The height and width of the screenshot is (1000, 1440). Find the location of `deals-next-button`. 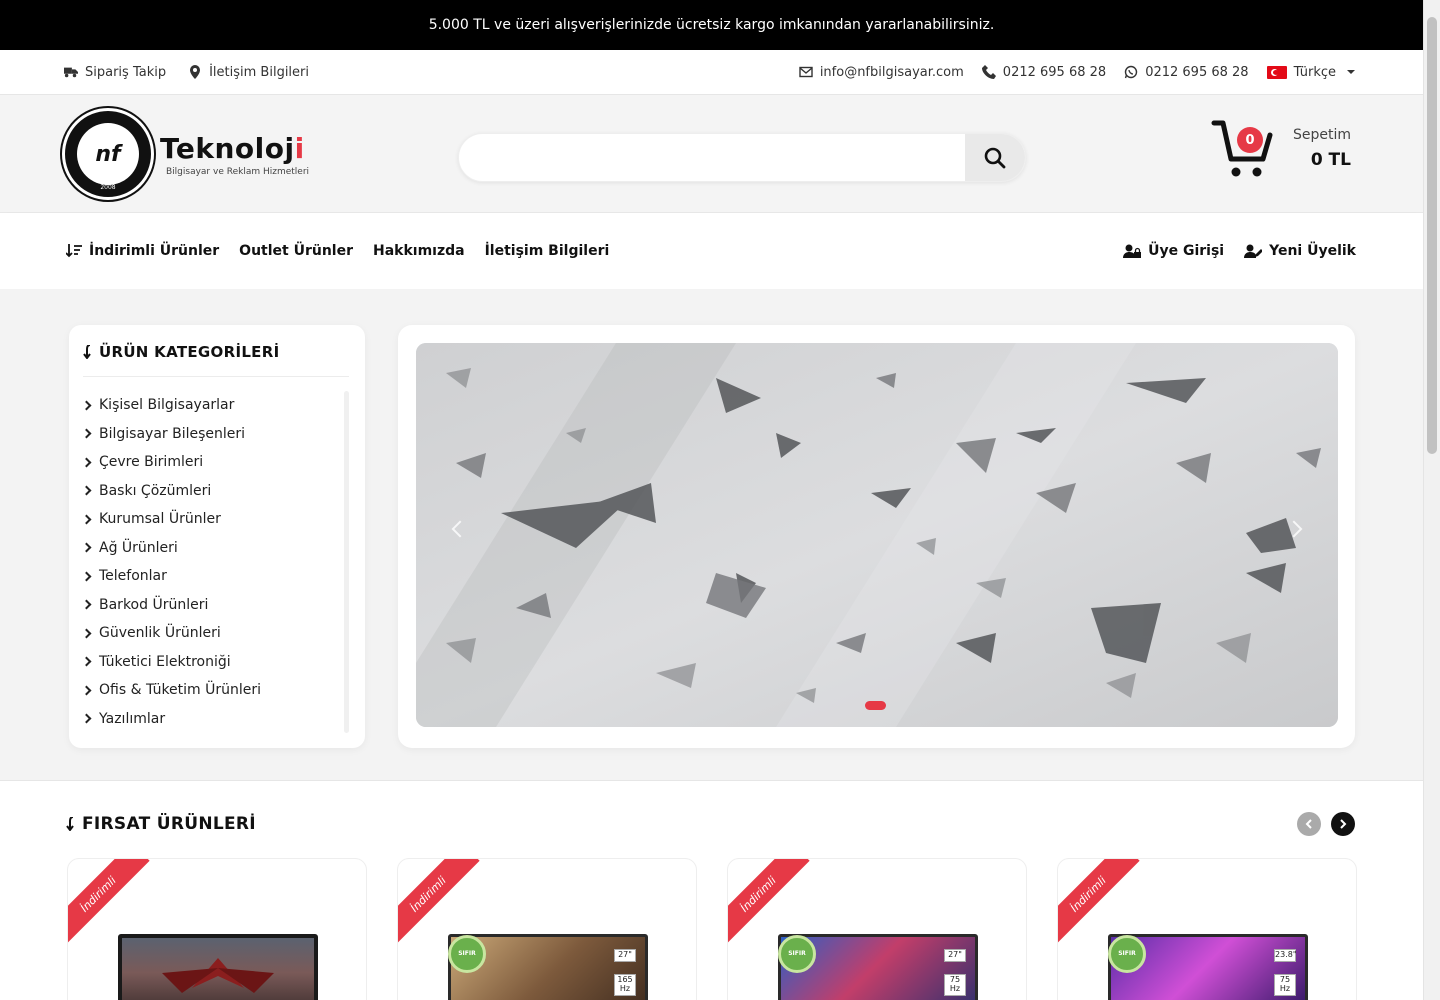

deals-next-button is located at coordinates (1343, 824).